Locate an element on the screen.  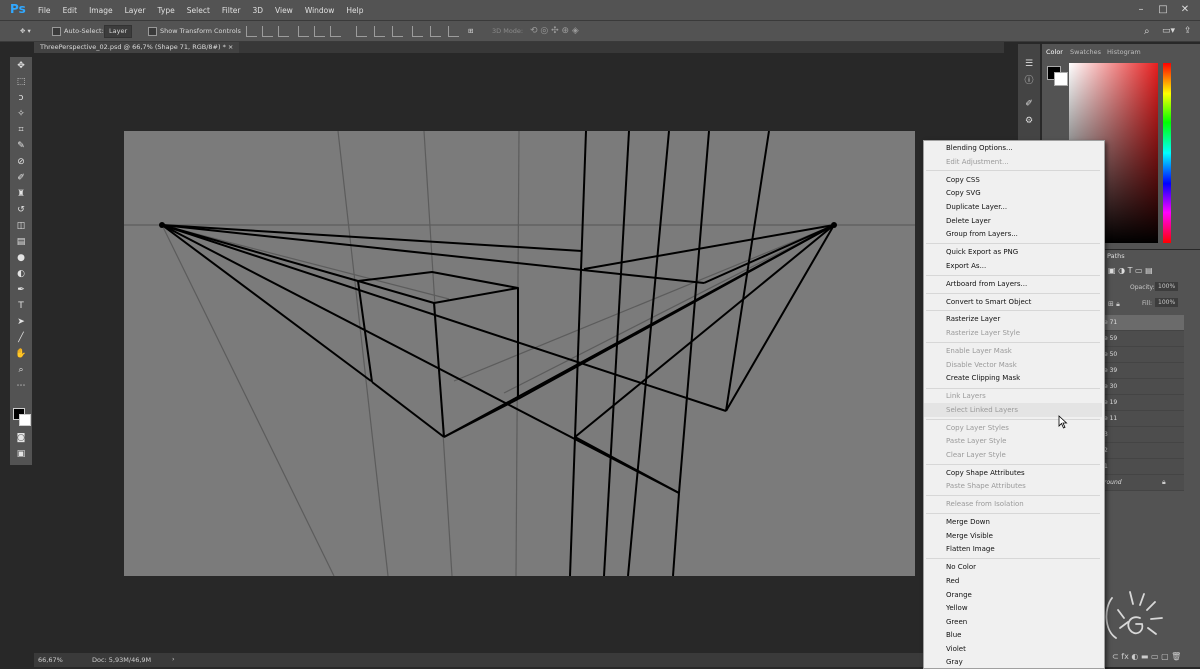
pen-tool-icon: ✒ is located at coordinates (21, 290).